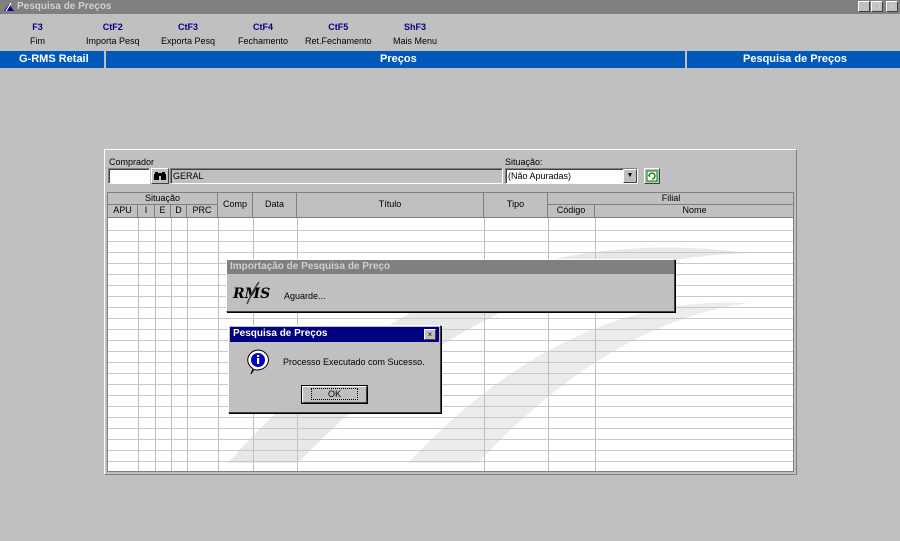 This screenshot has width=900, height=541. What do you see at coordinates (338, 34) in the screenshot?
I see `toolbar-ctf5: CtF5 Ret.Fechamento` at bounding box center [338, 34].